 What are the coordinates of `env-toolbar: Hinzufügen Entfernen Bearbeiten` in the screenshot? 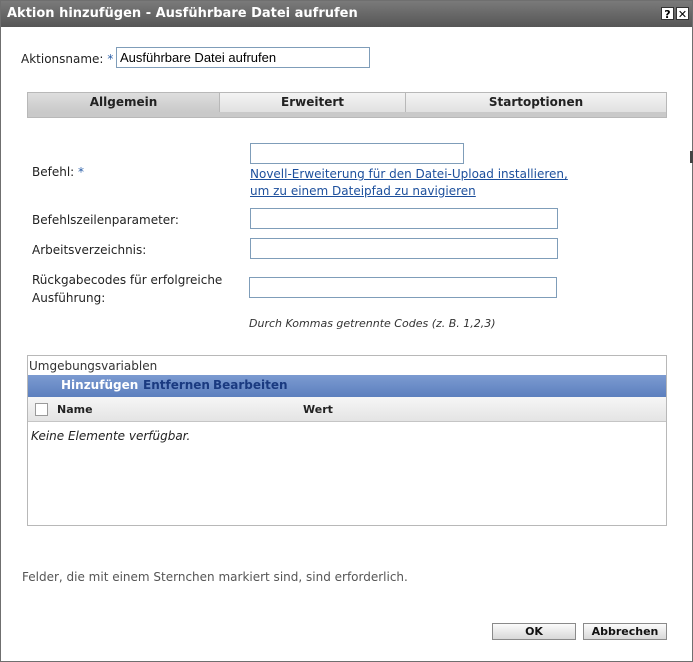 It's located at (347, 386).